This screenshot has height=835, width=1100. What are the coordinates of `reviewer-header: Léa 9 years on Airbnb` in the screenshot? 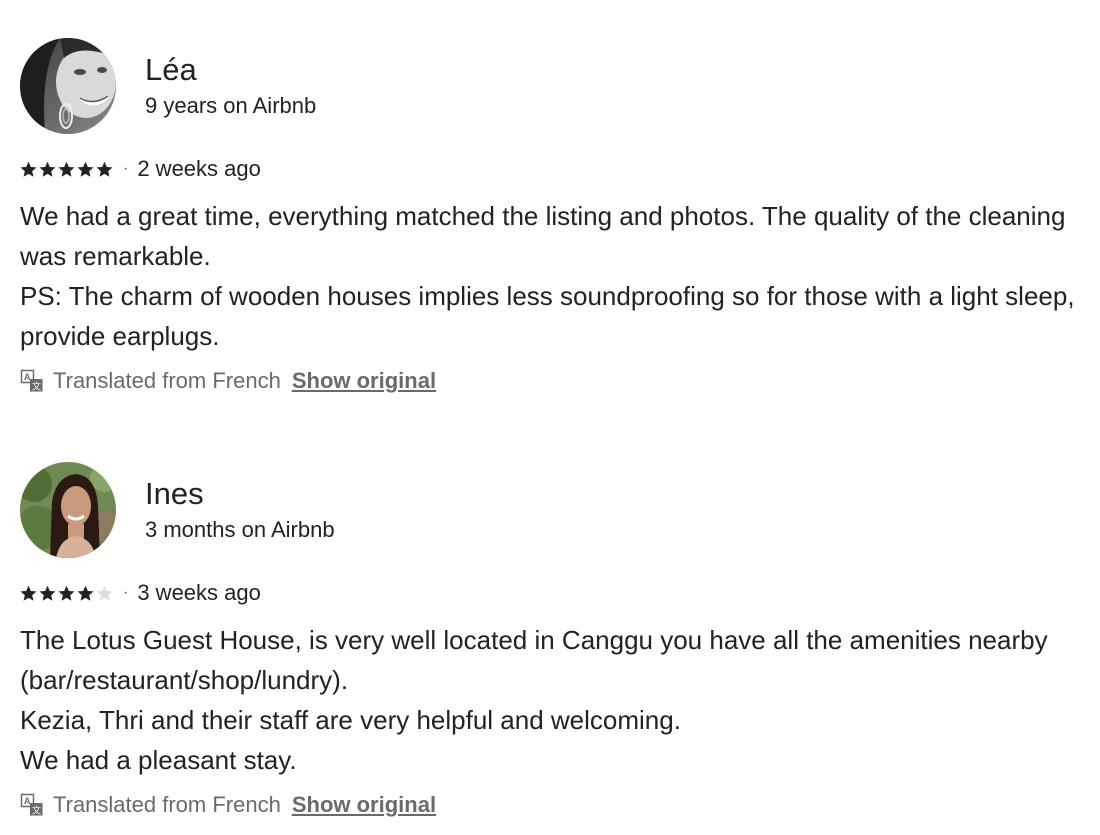 It's located at (550, 86).